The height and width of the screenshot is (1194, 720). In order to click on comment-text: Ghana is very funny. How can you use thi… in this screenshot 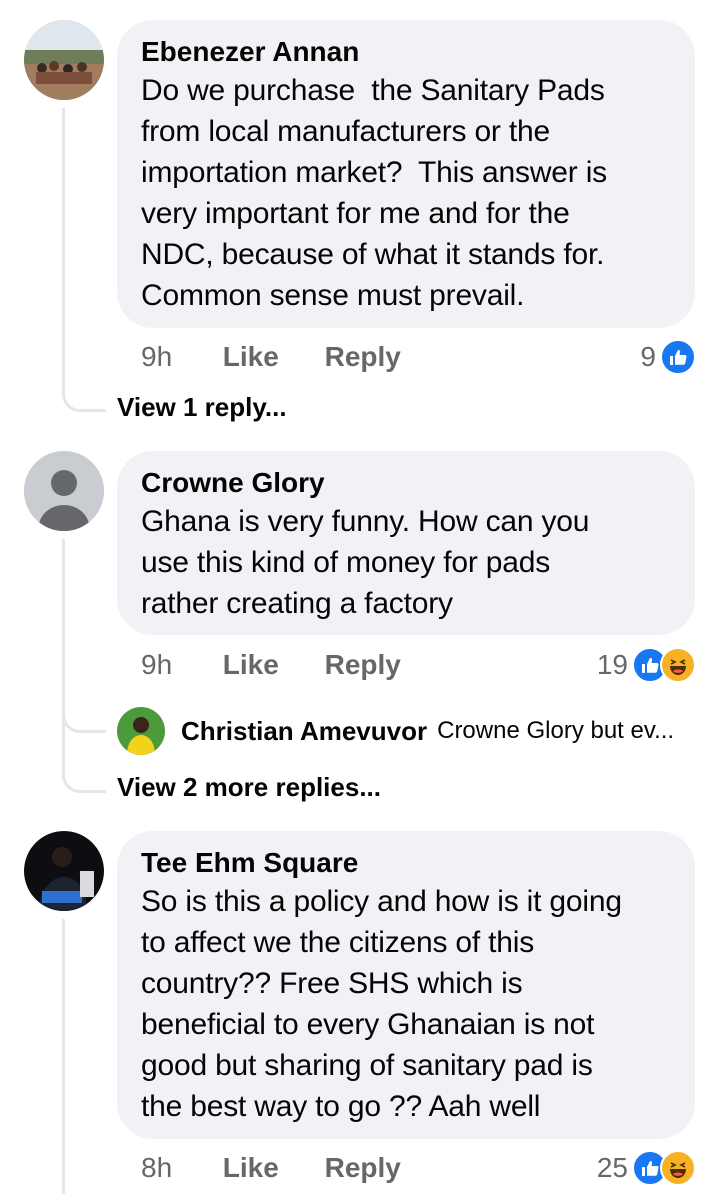, I will do `click(365, 562)`.